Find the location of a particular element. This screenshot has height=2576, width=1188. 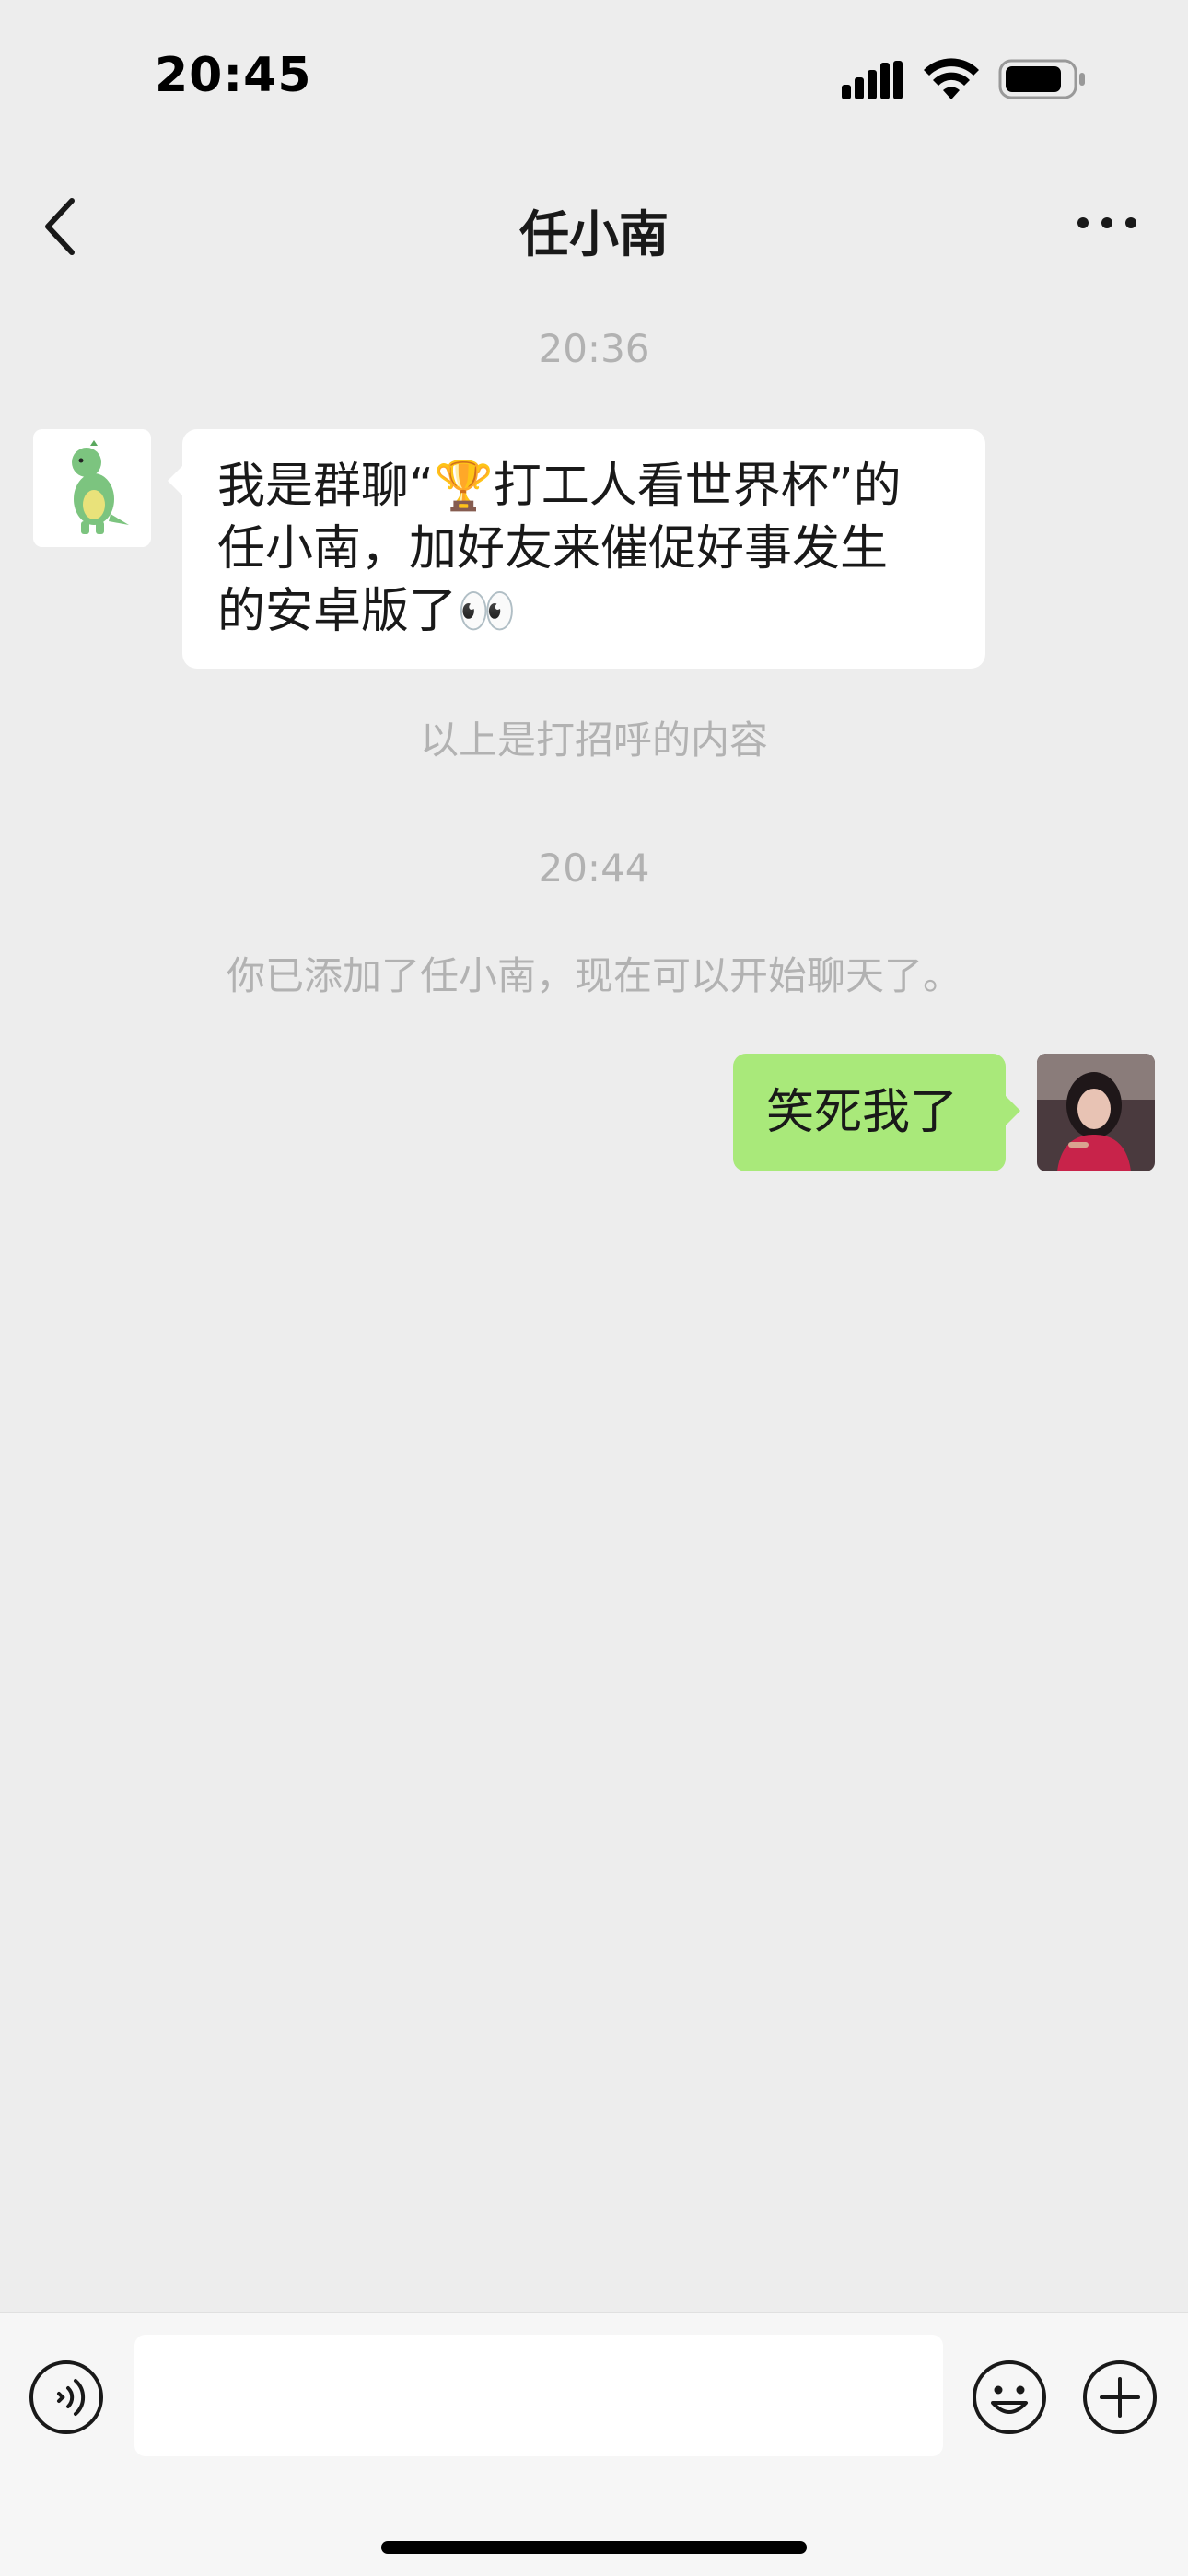

greeting-note: 以上是打招呼的内容 is located at coordinates (593, 740).